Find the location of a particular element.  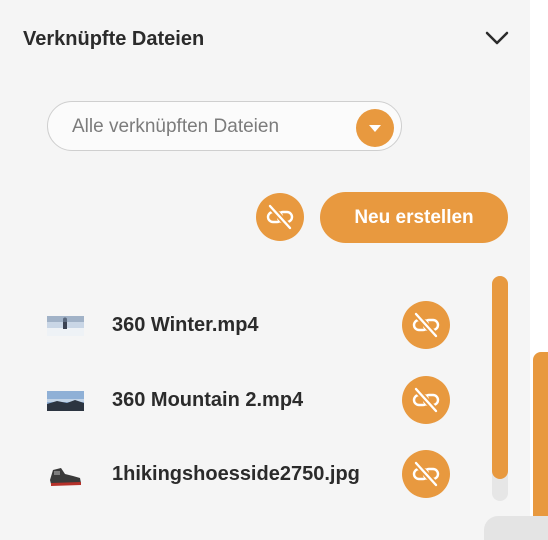

chevron-down-icon is located at coordinates (497, 38).